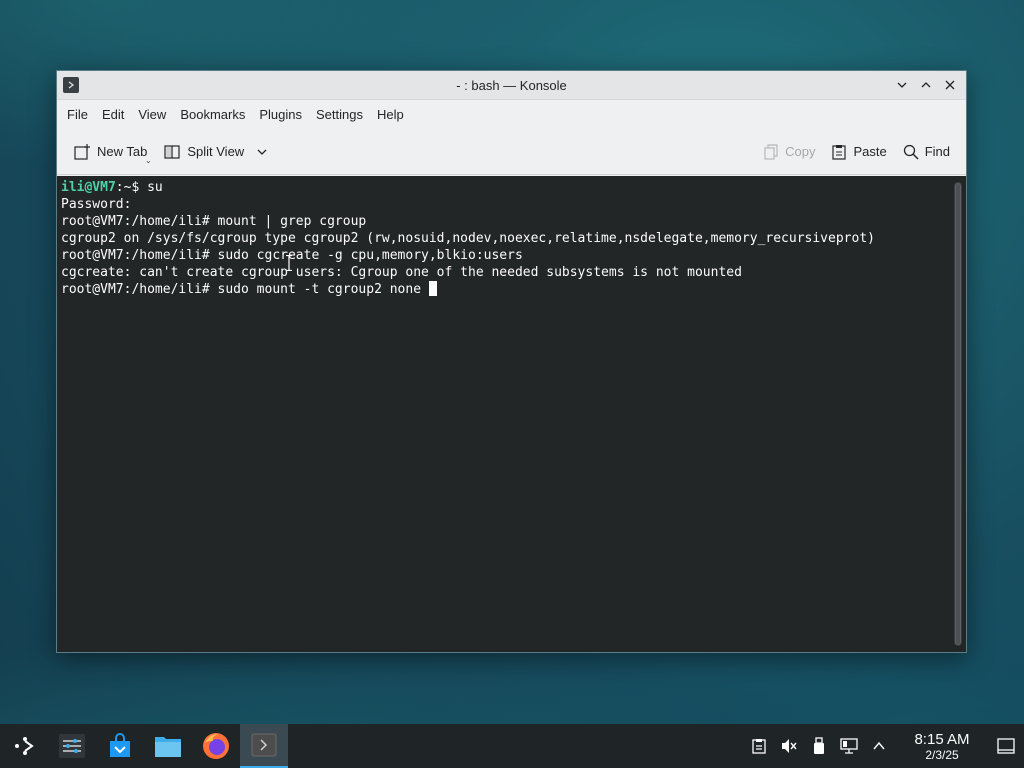  What do you see at coordinates (800, 151) in the screenshot?
I see `copy-label: Copy` at bounding box center [800, 151].